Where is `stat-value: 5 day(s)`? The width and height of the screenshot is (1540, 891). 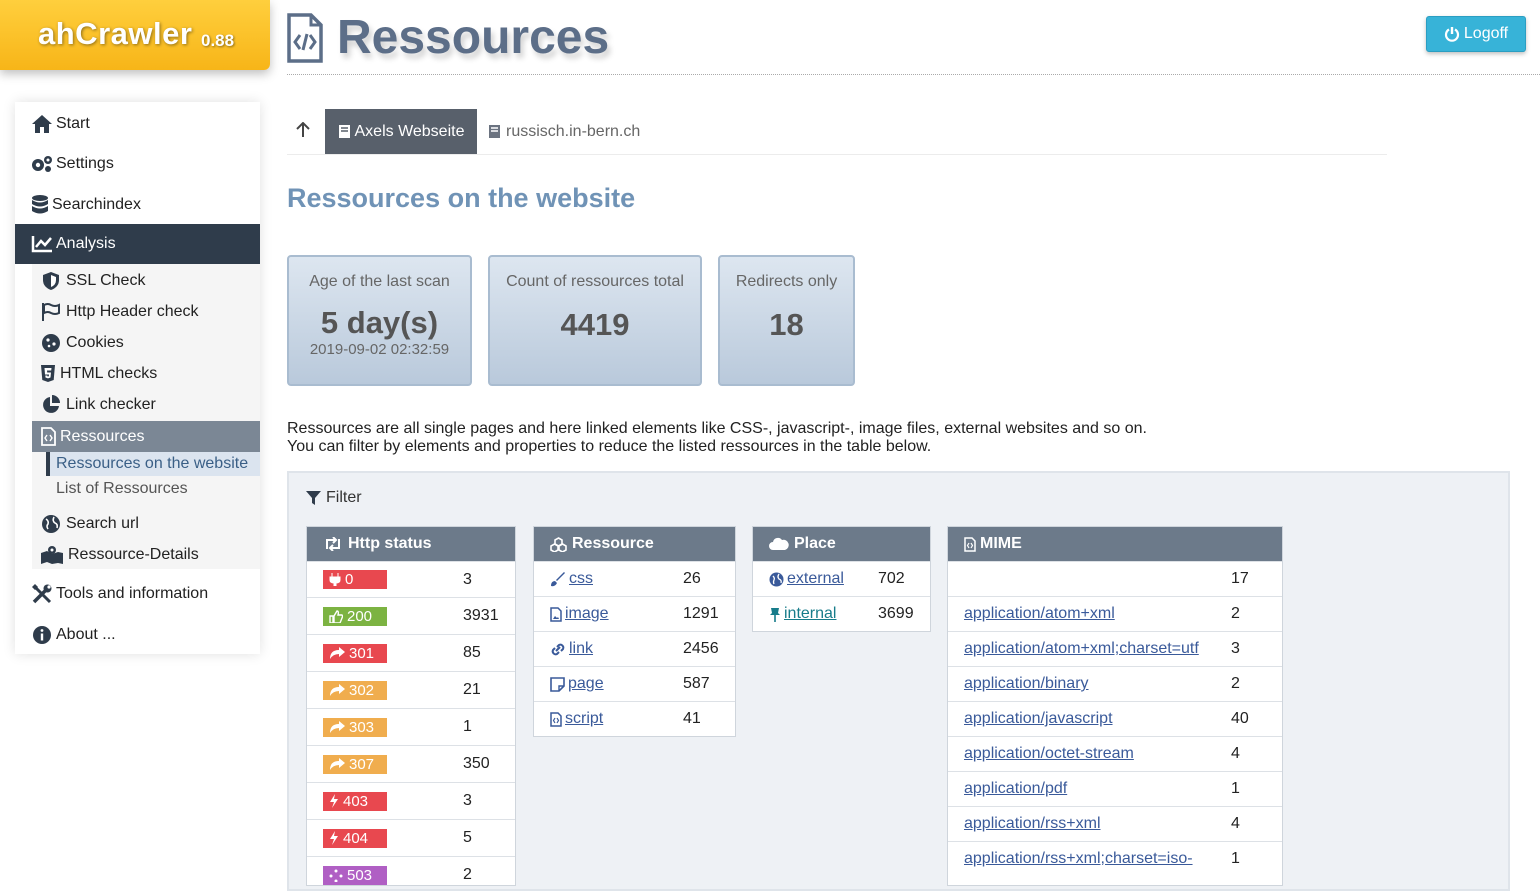
stat-value: 5 day(s) is located at coordinates (379, 322).